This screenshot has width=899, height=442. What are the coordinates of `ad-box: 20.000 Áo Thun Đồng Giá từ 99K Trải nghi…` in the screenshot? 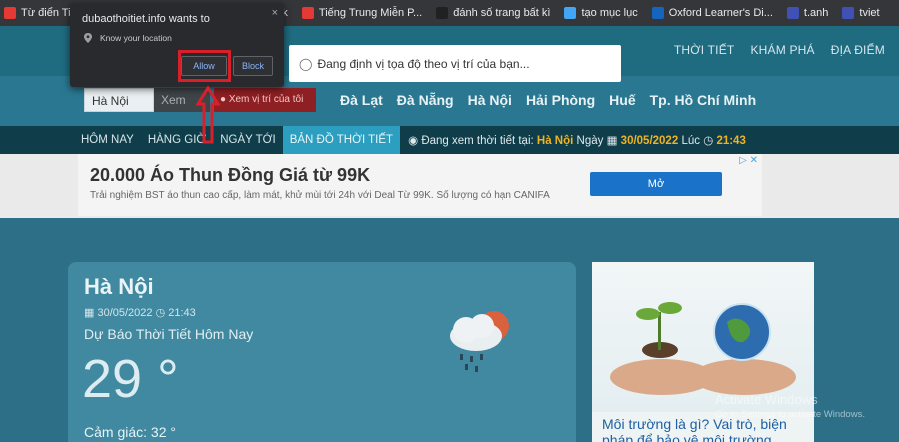 It's located at (420, 185).